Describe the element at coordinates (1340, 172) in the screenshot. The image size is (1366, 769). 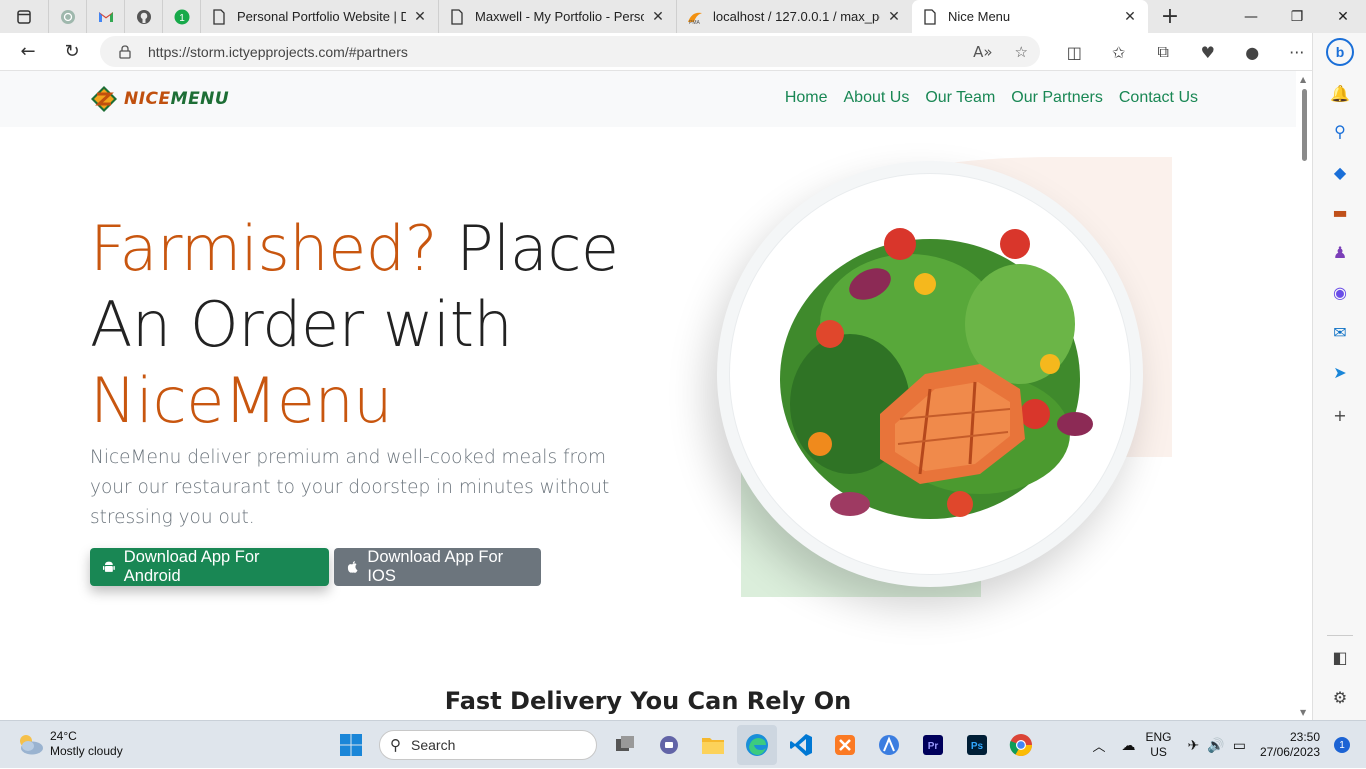
I see `shopping-tag-icon: ◆` at that location.